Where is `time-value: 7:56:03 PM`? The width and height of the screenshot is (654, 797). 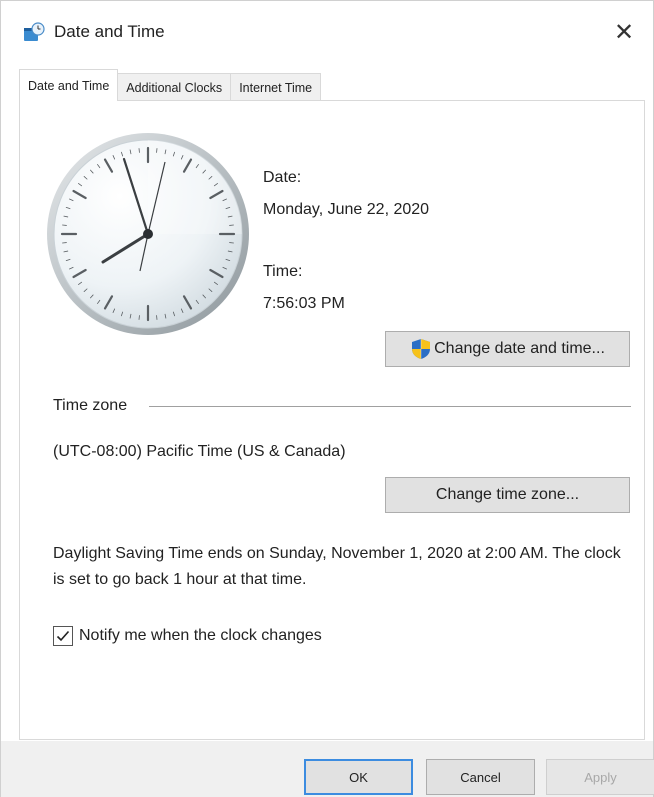 time-value: 7:56:03 PM is located at coordinates (304, 303).